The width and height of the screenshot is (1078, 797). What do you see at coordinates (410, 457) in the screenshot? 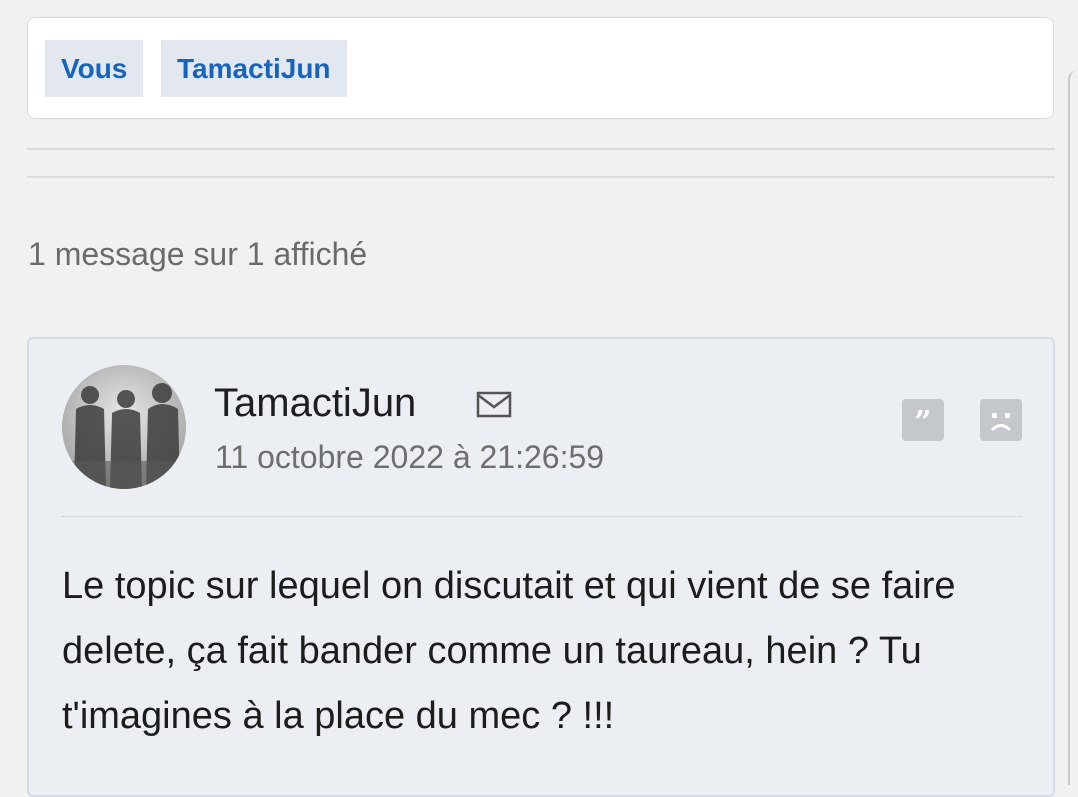
I see `message-timestamp: 11 octobre 2022 à 21:26:59` at bounding box center [410, 457].